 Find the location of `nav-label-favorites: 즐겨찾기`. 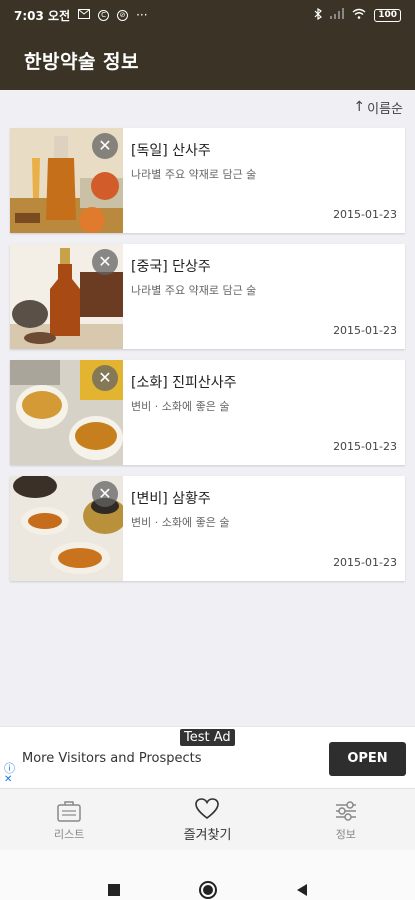

nav-label-favorites: 즐겨찾기 is located at coordinates (207, 835).